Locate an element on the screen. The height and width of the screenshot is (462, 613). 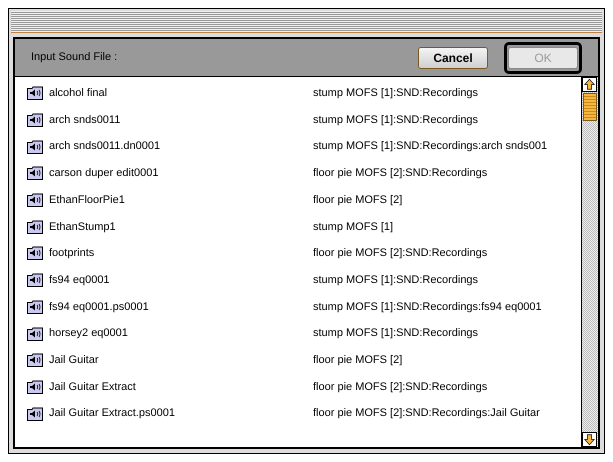
scroll-down-arrow-icon is located at coordinates (589, 439).